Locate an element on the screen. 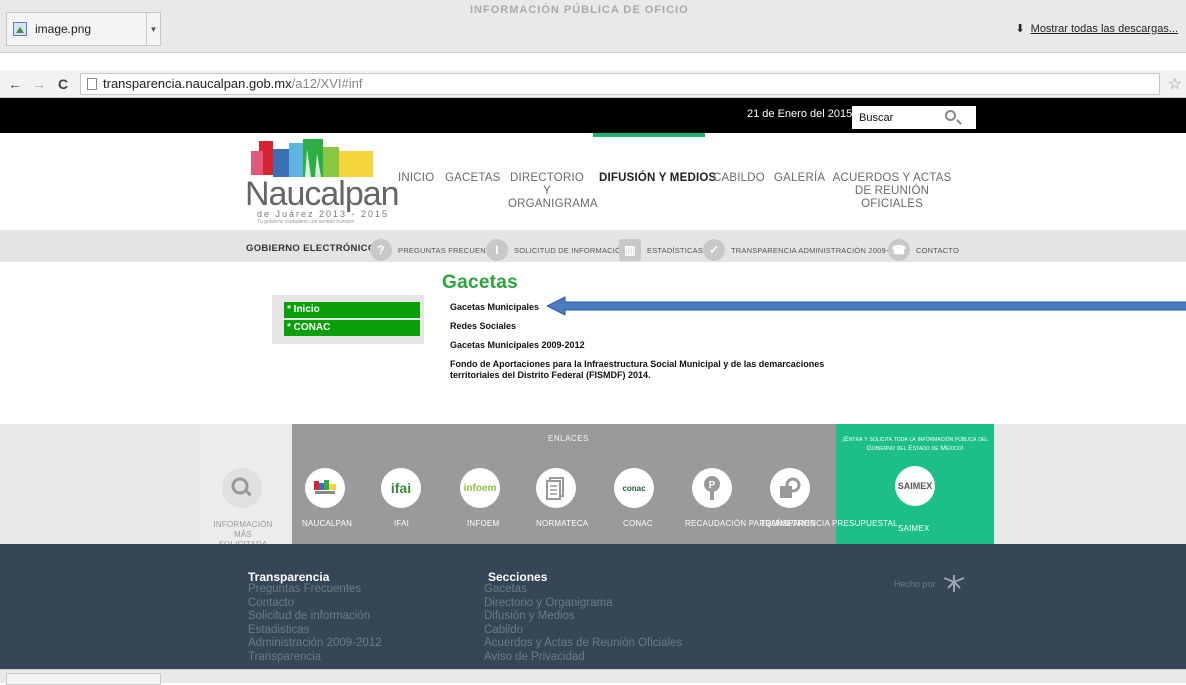 The image size is (1186, 685). page-title: Gacetas is located at coordinates (480, 282).